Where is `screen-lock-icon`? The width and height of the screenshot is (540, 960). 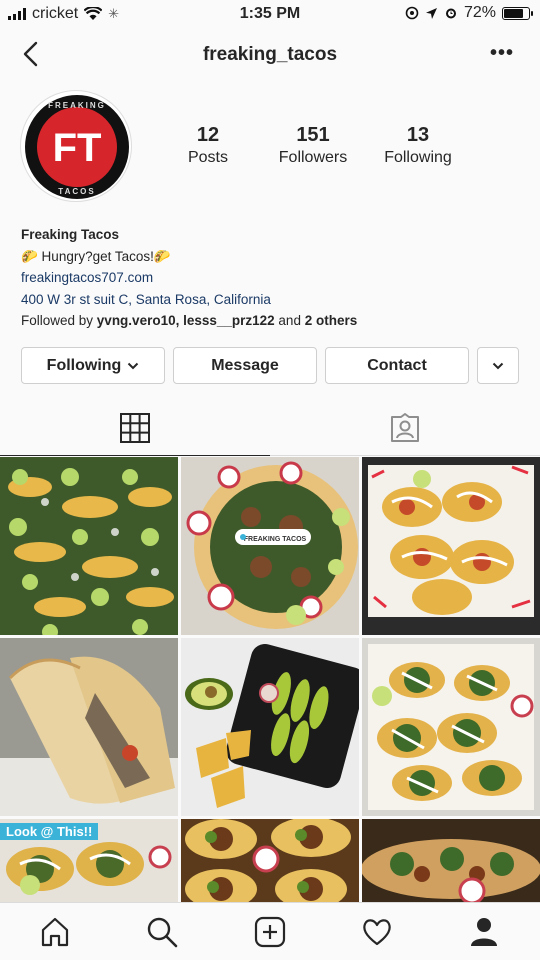
screen-lock-icon is located at coordinates (412, 13).